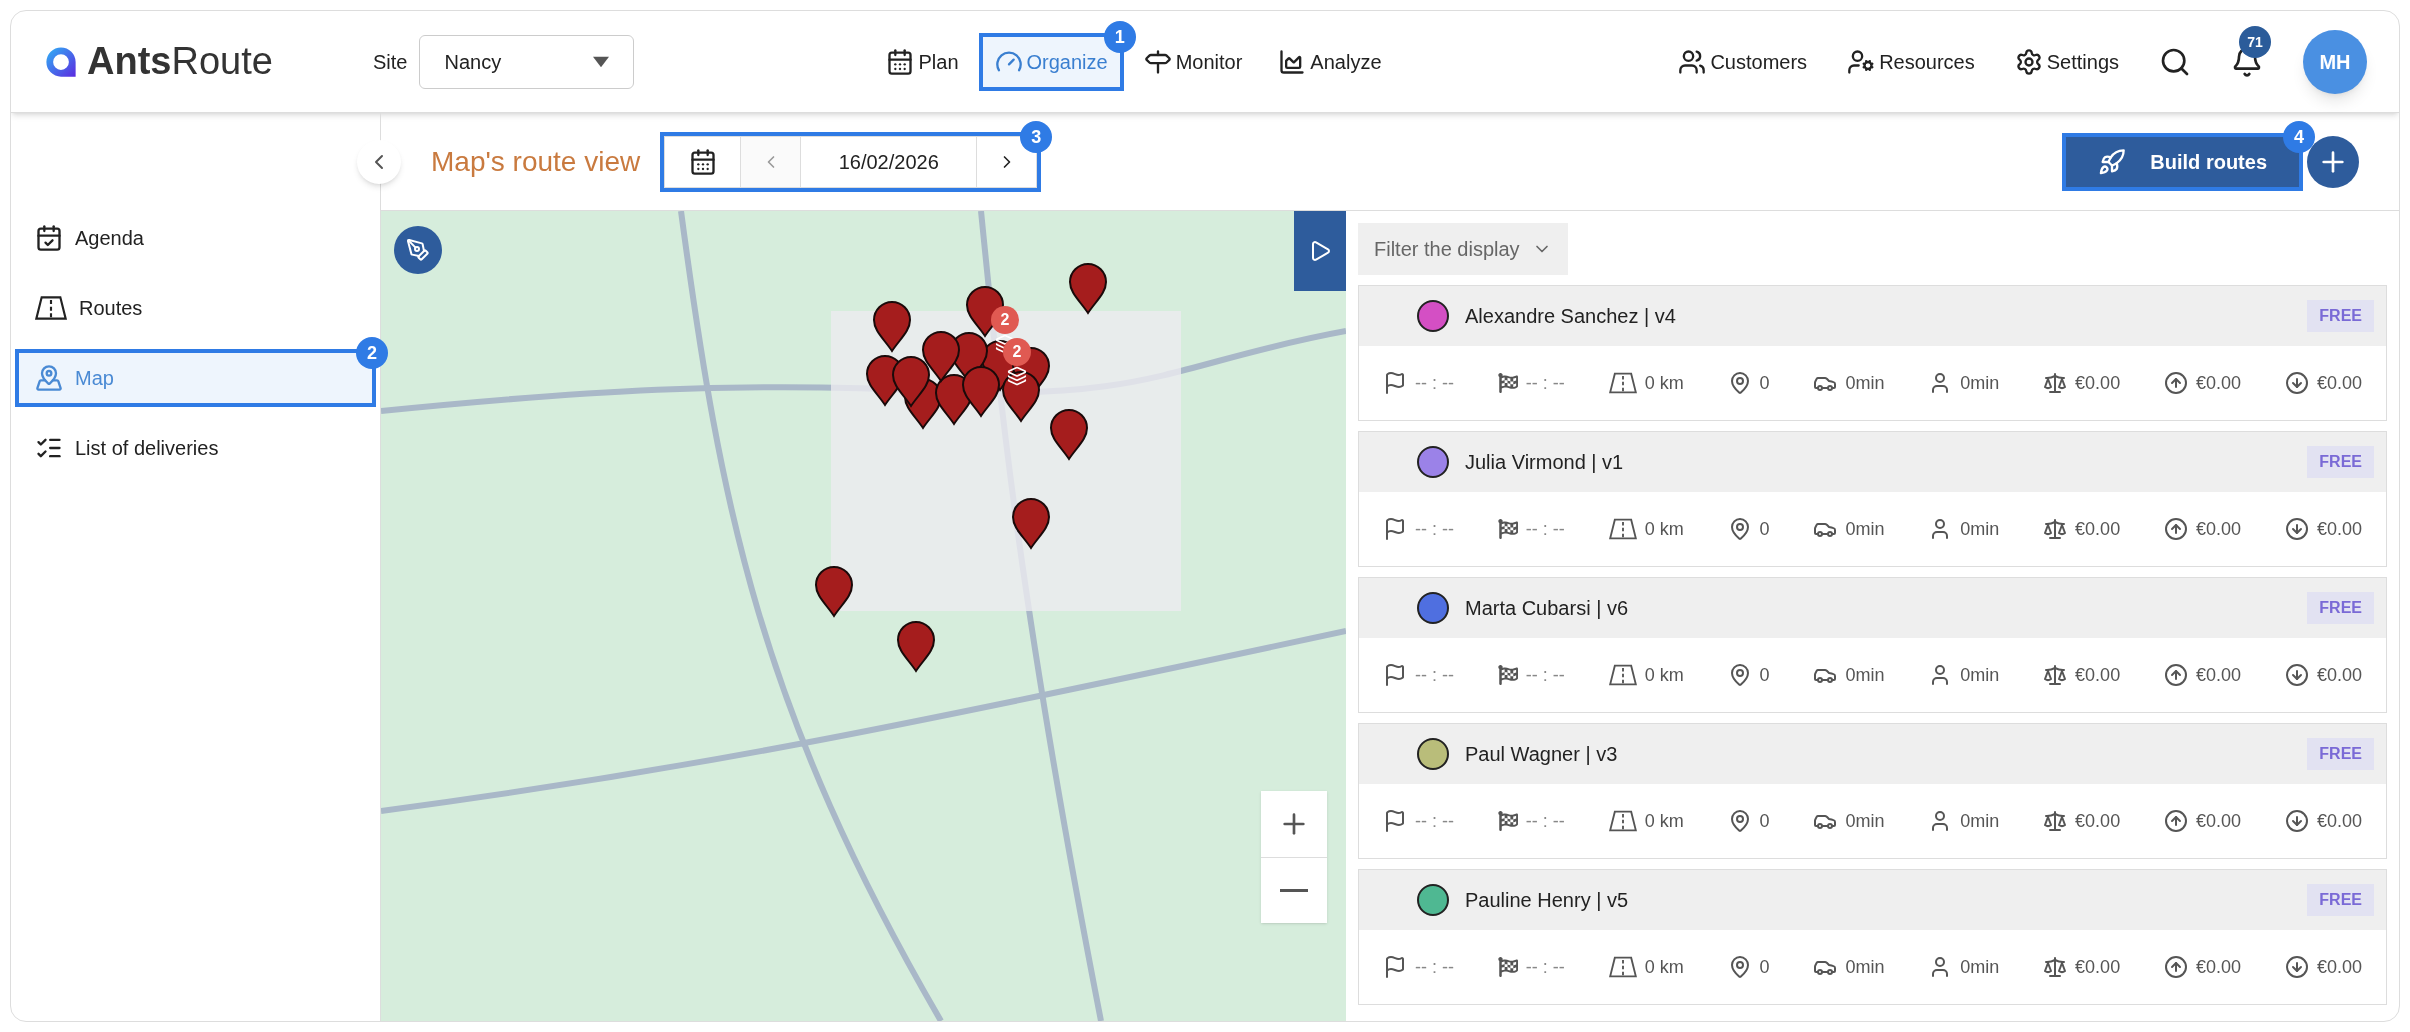 The height and width of the screenshot is (1032, 2410). I want to click on settings-icon, so click(2028, 61).